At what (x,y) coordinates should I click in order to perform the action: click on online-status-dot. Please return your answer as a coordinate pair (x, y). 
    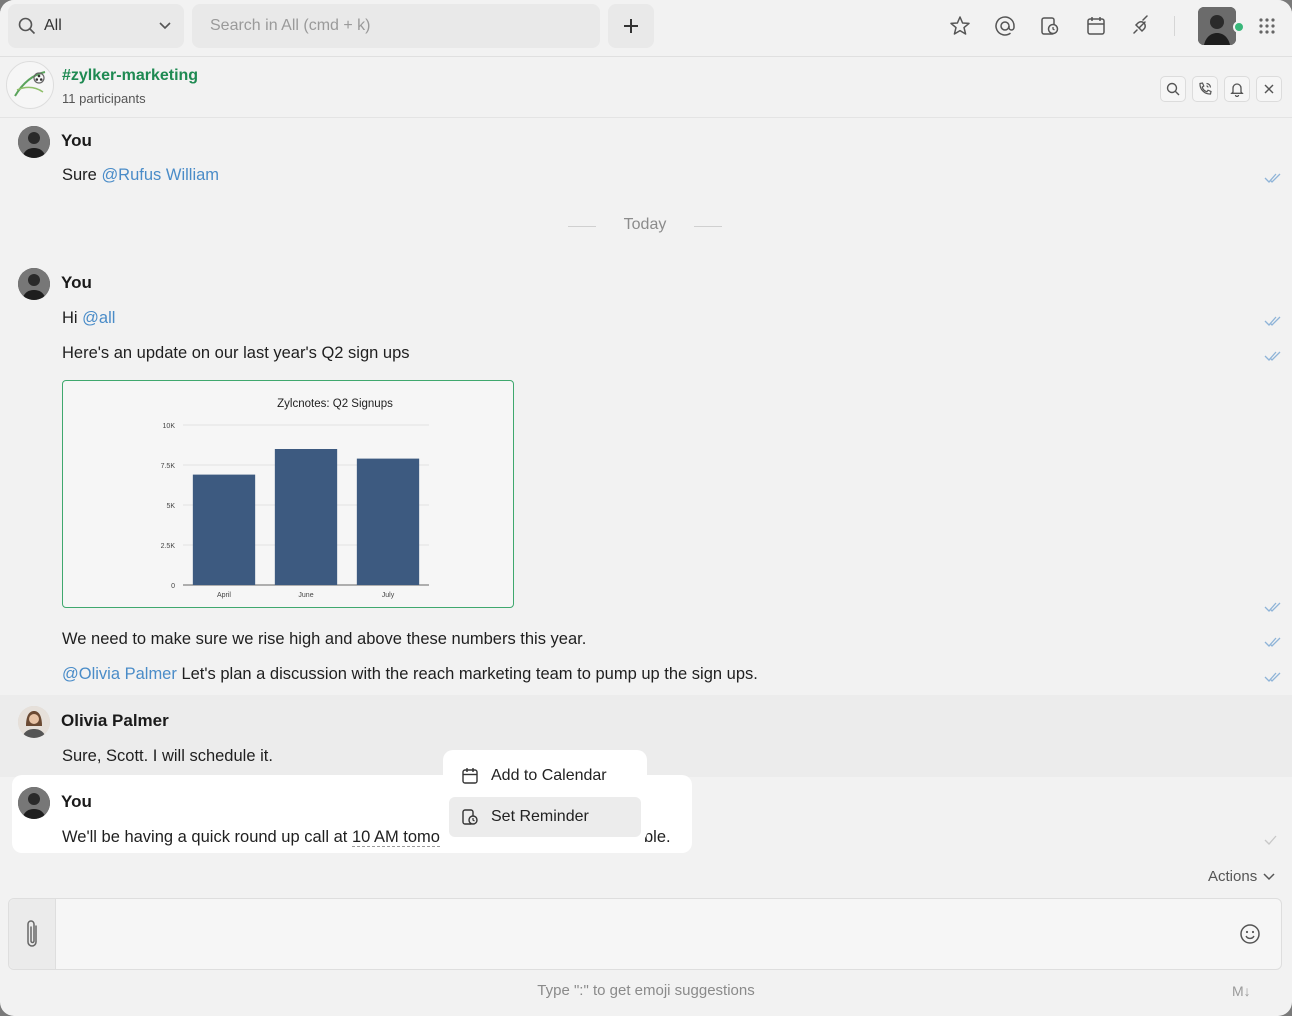
    Looking at the image, I should click on (1239, 27).